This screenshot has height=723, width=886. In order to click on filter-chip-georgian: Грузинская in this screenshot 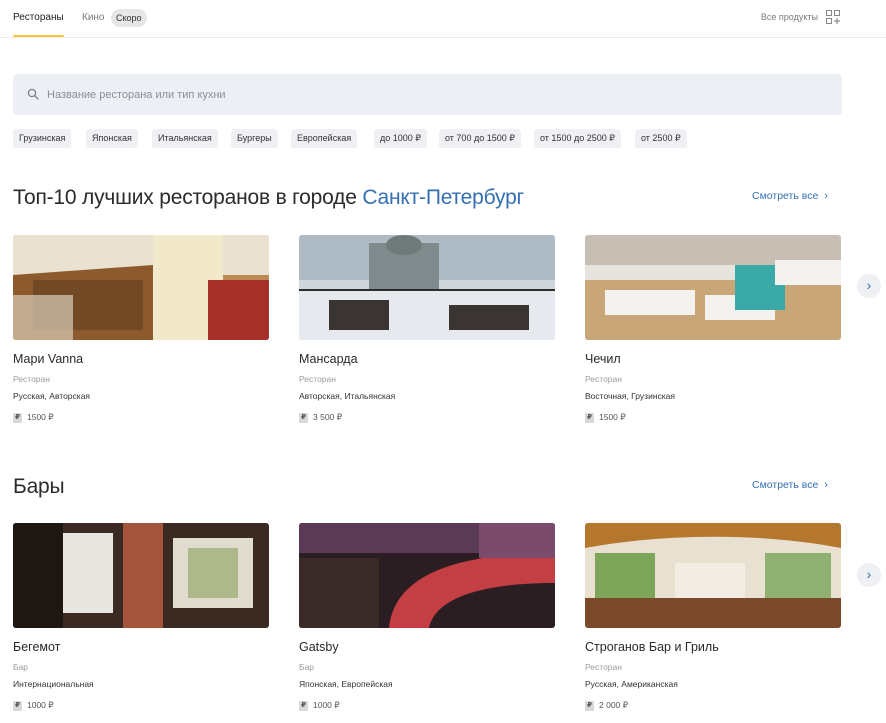, I will do `click(42, 138)`.